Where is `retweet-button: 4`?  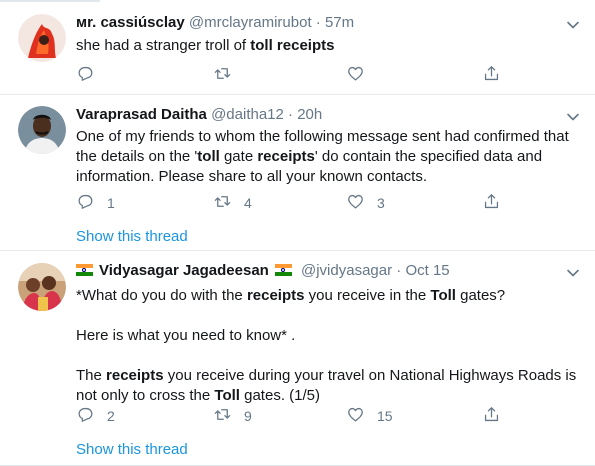 retweet-button: 4 is located at coordinates (232, 203).